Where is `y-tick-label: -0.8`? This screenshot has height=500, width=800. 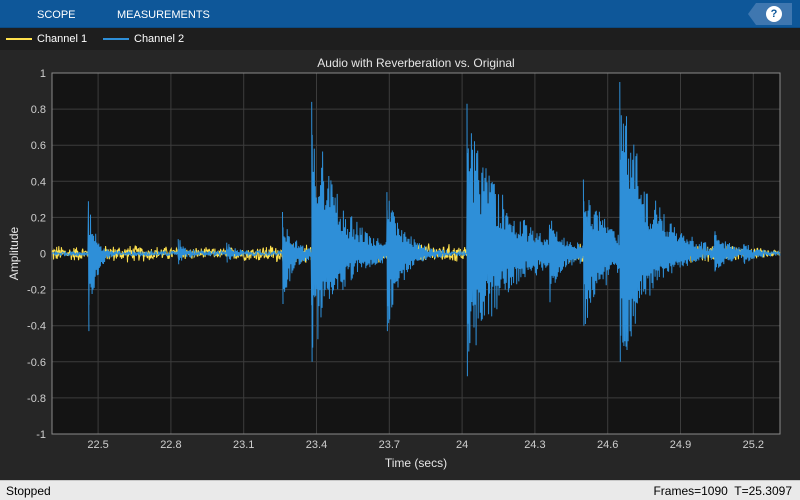 y-tick-label: -0.8 is located at coordinates (36, 399).